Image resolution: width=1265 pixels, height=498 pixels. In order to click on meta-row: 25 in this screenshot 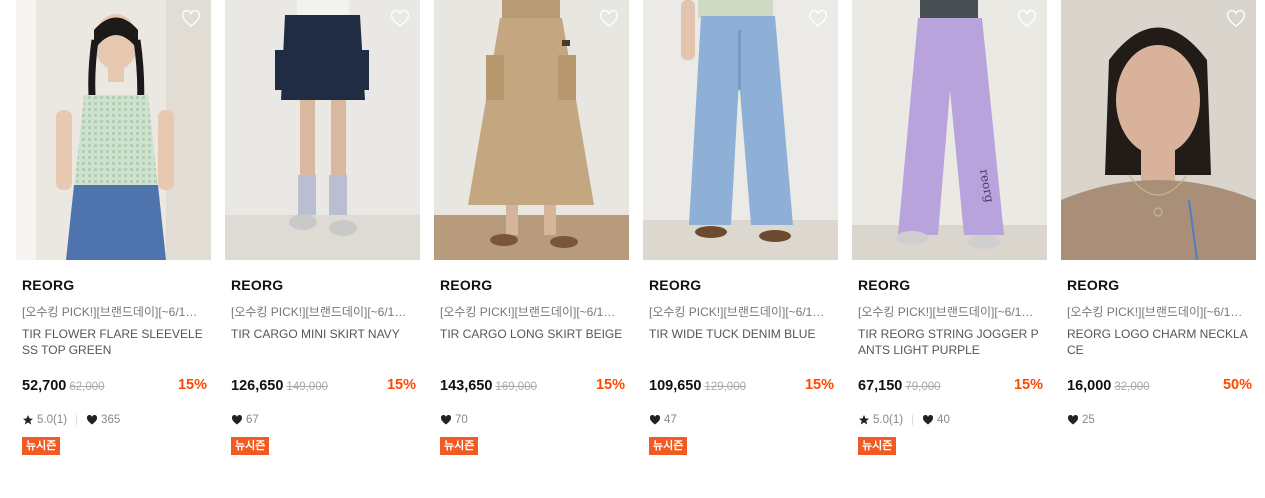, I will do `click(1081, 420)`.